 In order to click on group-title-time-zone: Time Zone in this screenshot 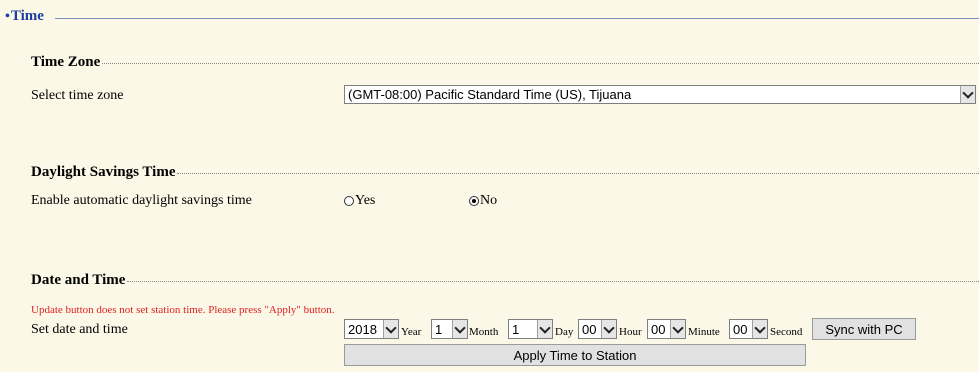, I will do `click(66, 62)`.